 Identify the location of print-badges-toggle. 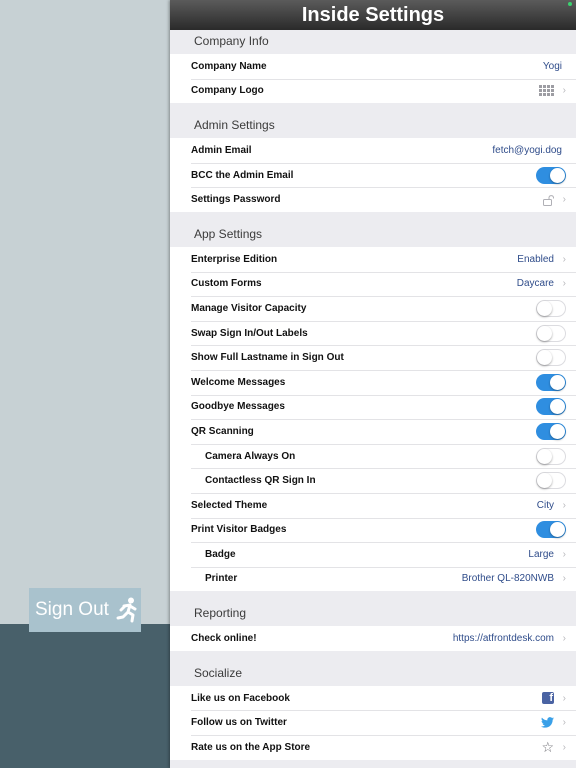
(551, 530).